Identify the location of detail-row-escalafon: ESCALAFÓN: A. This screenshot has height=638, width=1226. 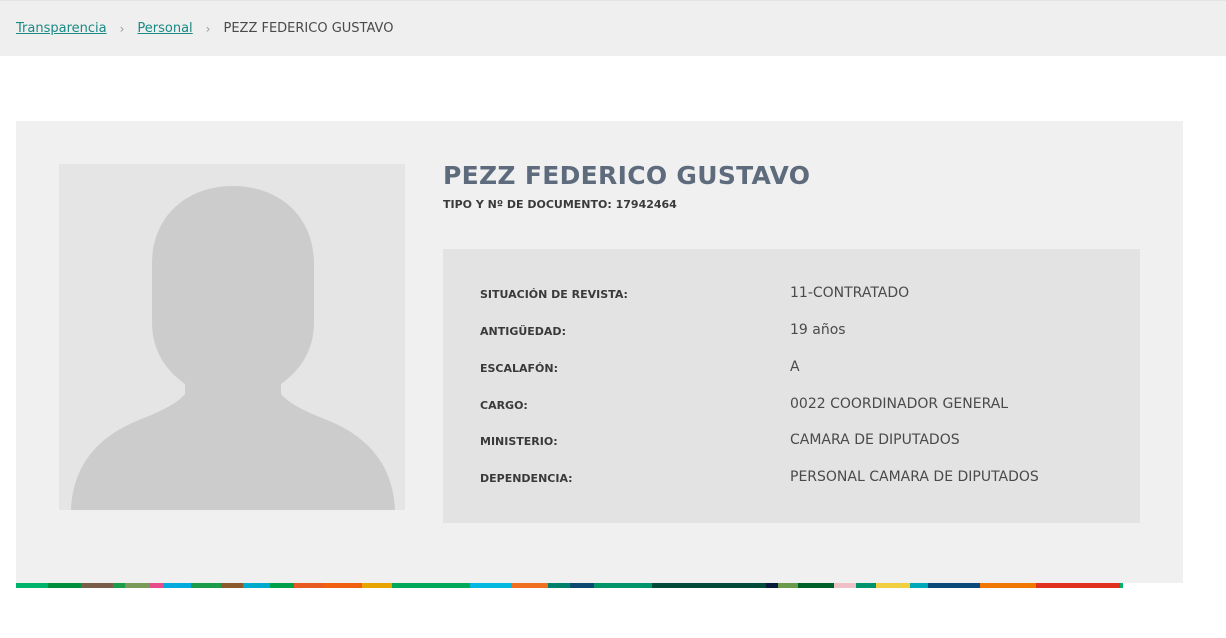
(800, 369).